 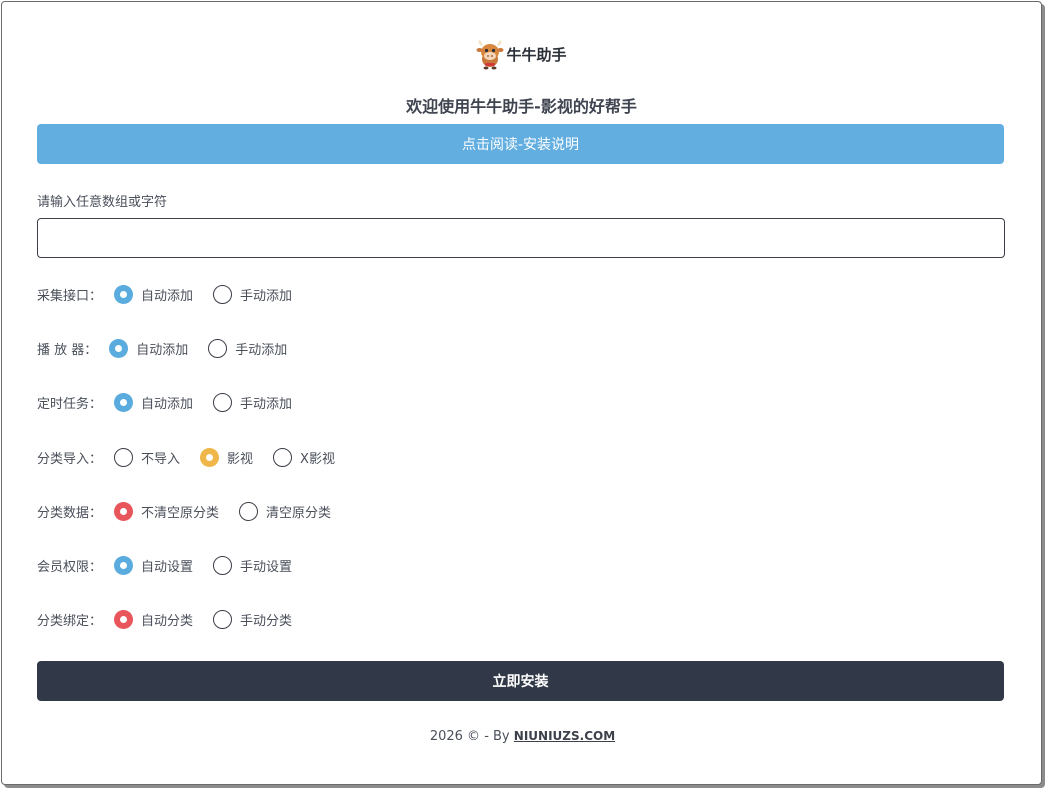 What do you see at coordinates (180, 513) in the screenshot?
I see `radio-option-label: 不清空原分类` at bounding box center [180, 513].